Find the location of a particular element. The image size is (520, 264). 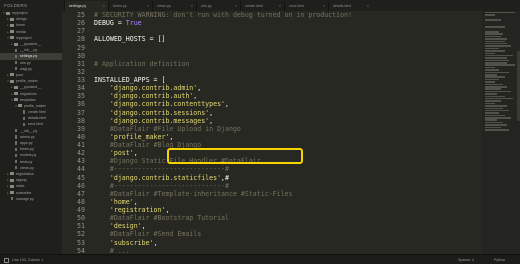

code-token: 'django.contrib.contenttypes' is located at coordinates (167, 104).